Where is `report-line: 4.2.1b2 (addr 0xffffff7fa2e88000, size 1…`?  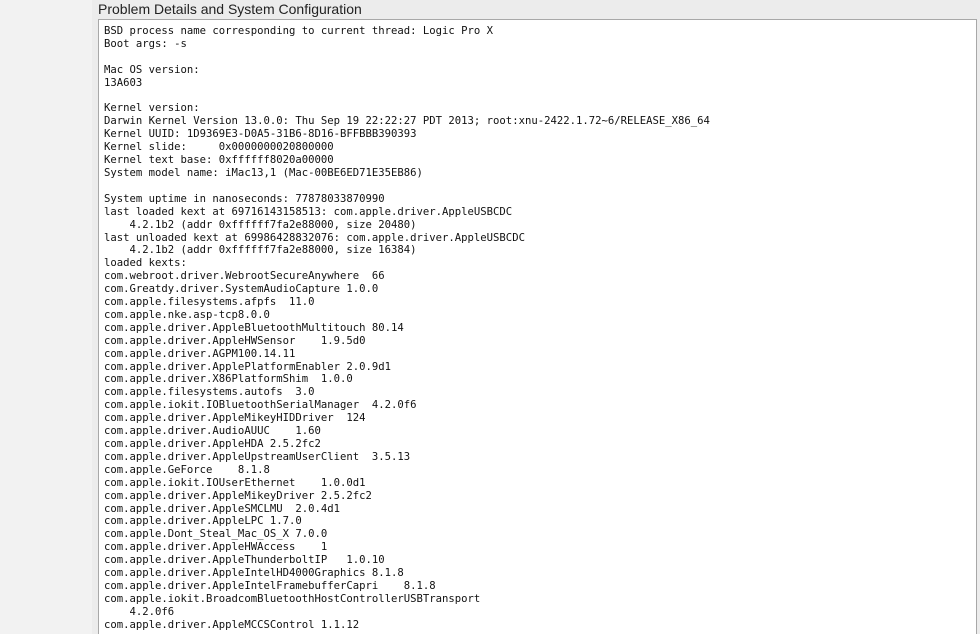 report-line: 4.2.1b2 (addr 0xffffff7fa2e88000, size 1… is located at coordinates (260, 250).